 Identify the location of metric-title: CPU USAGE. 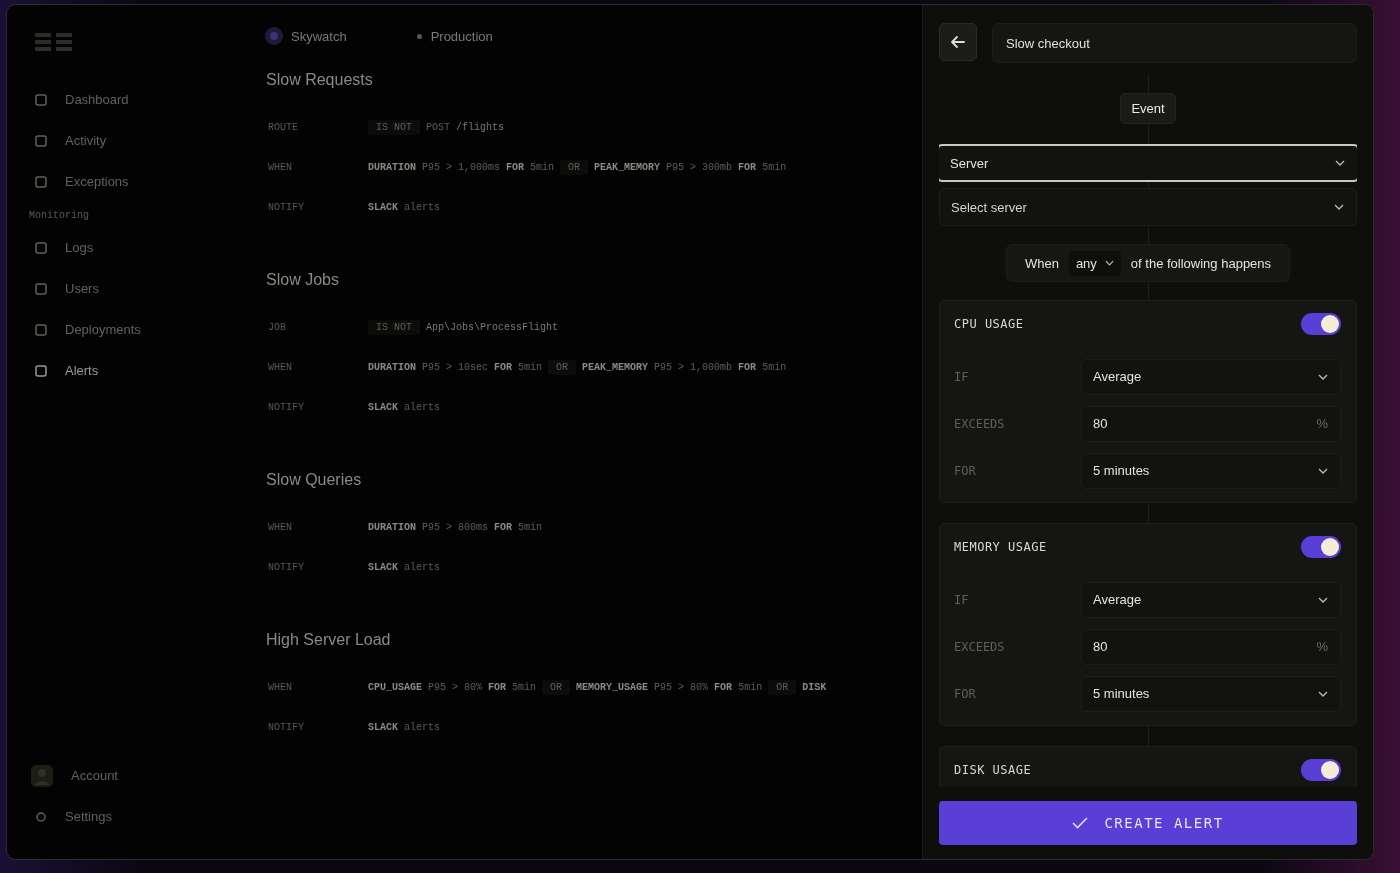
(989, 324).